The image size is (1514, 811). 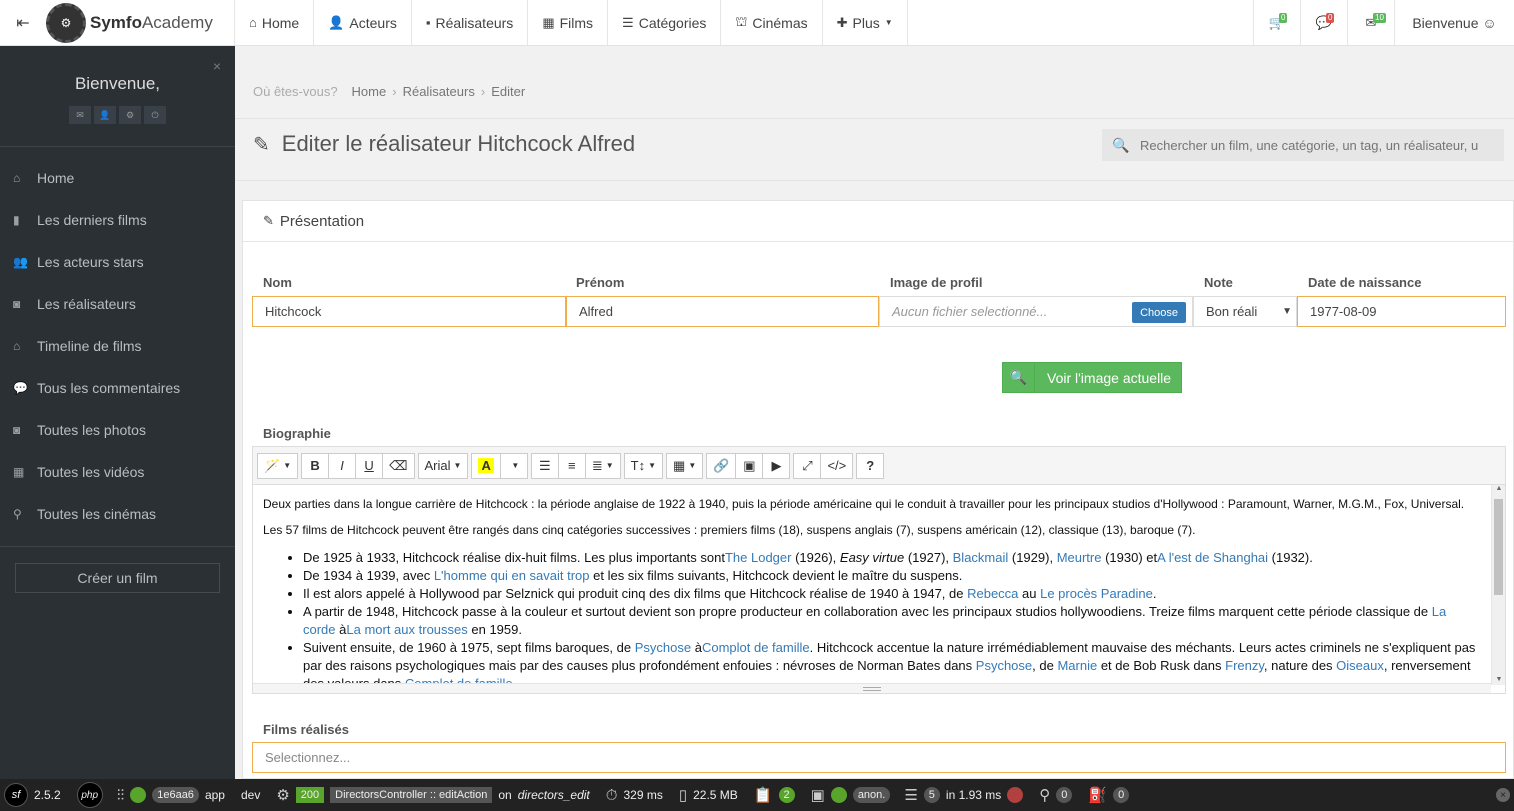 What do you see at coordinates (1121, 145) in the screenshot?
I see `search-icon: 🔍` at bounding box center [1121, 145].